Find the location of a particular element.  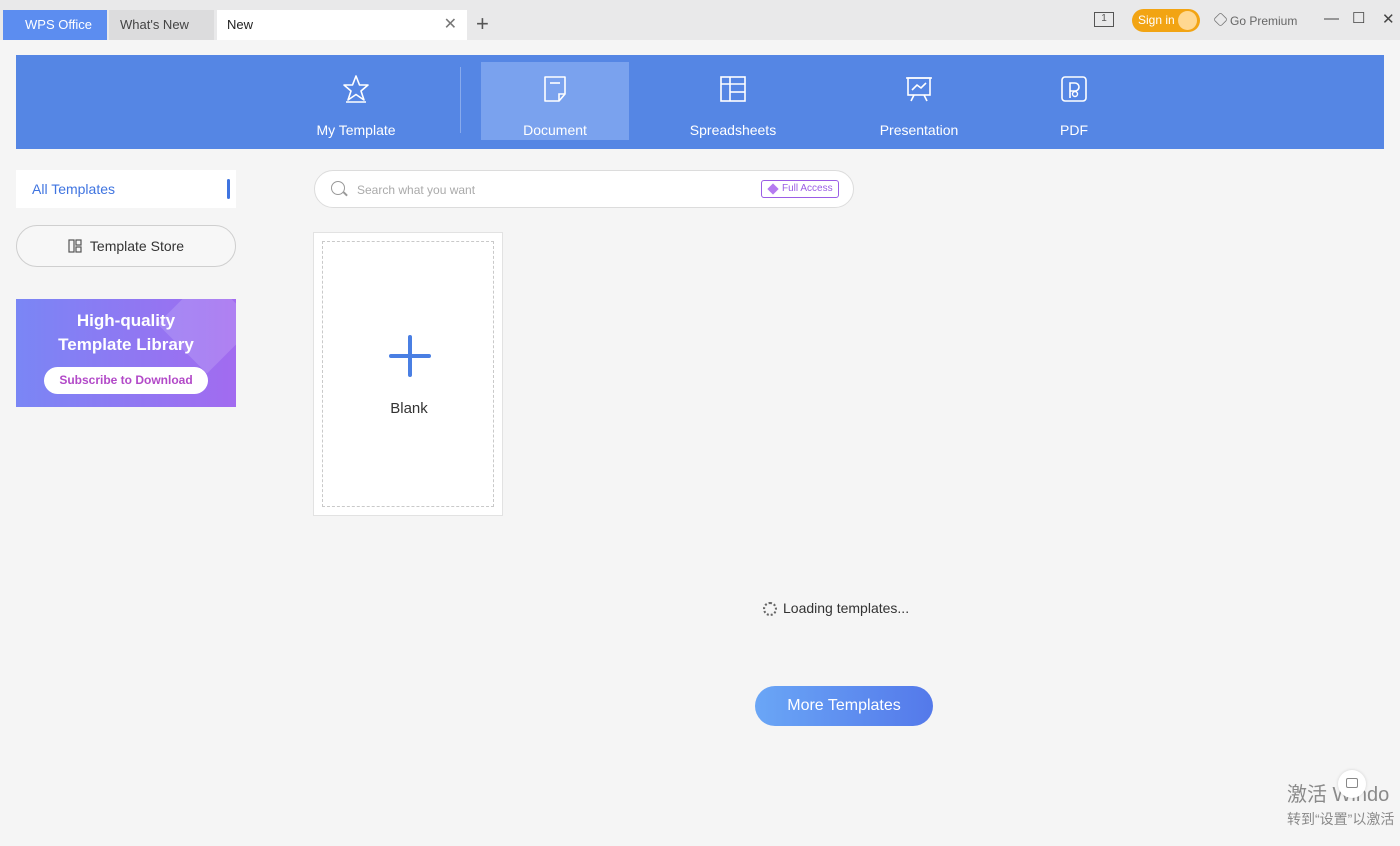

subscribe-button: Subscribe to Download is located at coordinates (126, 380).